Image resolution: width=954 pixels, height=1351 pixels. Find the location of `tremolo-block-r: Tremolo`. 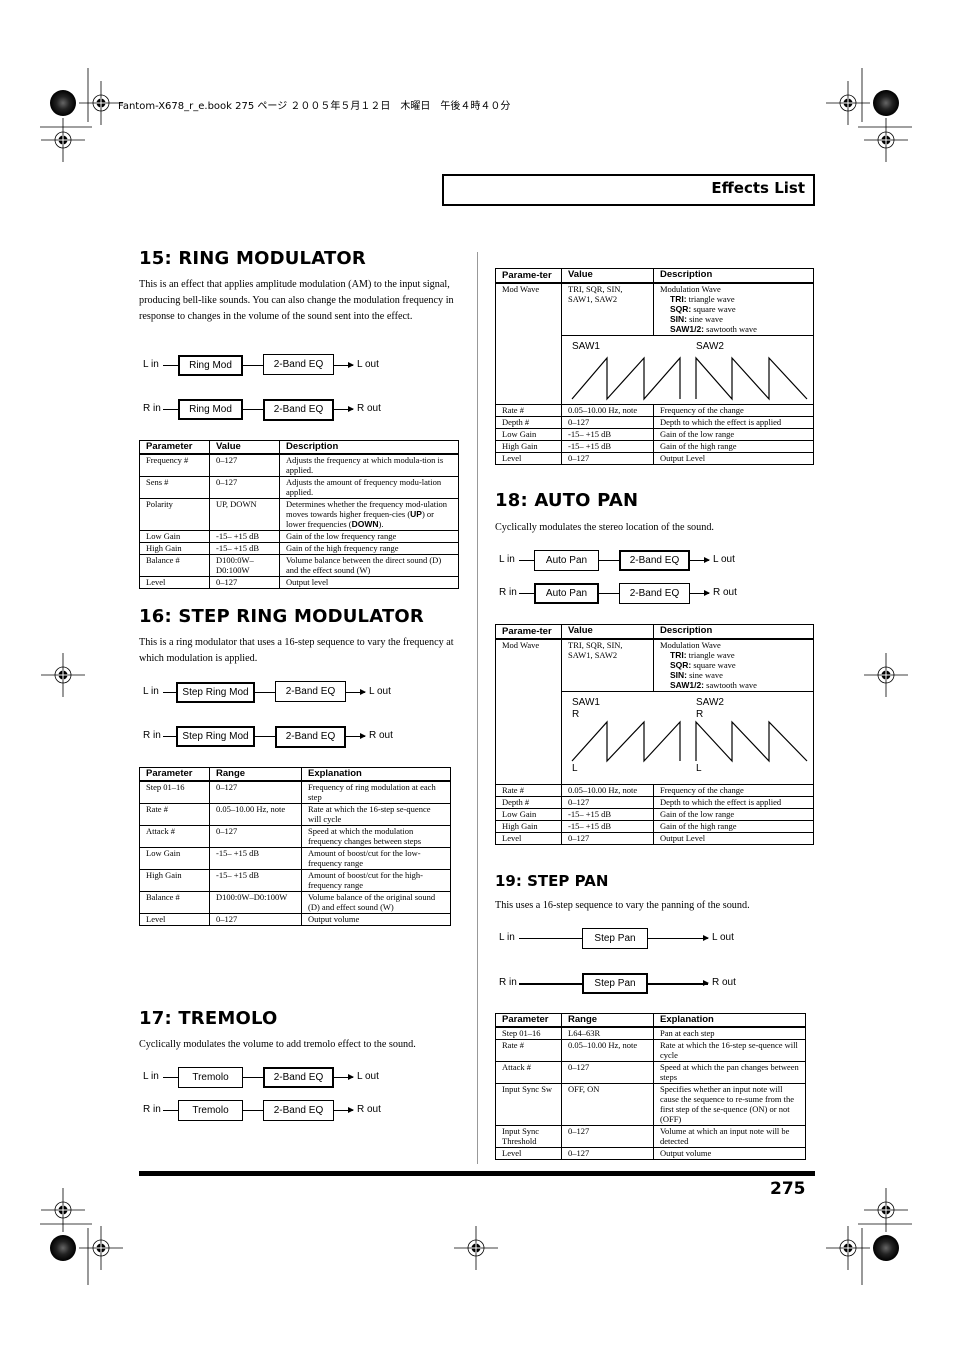

tremolo-block-r: Tremolo is located at coordinates (210, 1110).